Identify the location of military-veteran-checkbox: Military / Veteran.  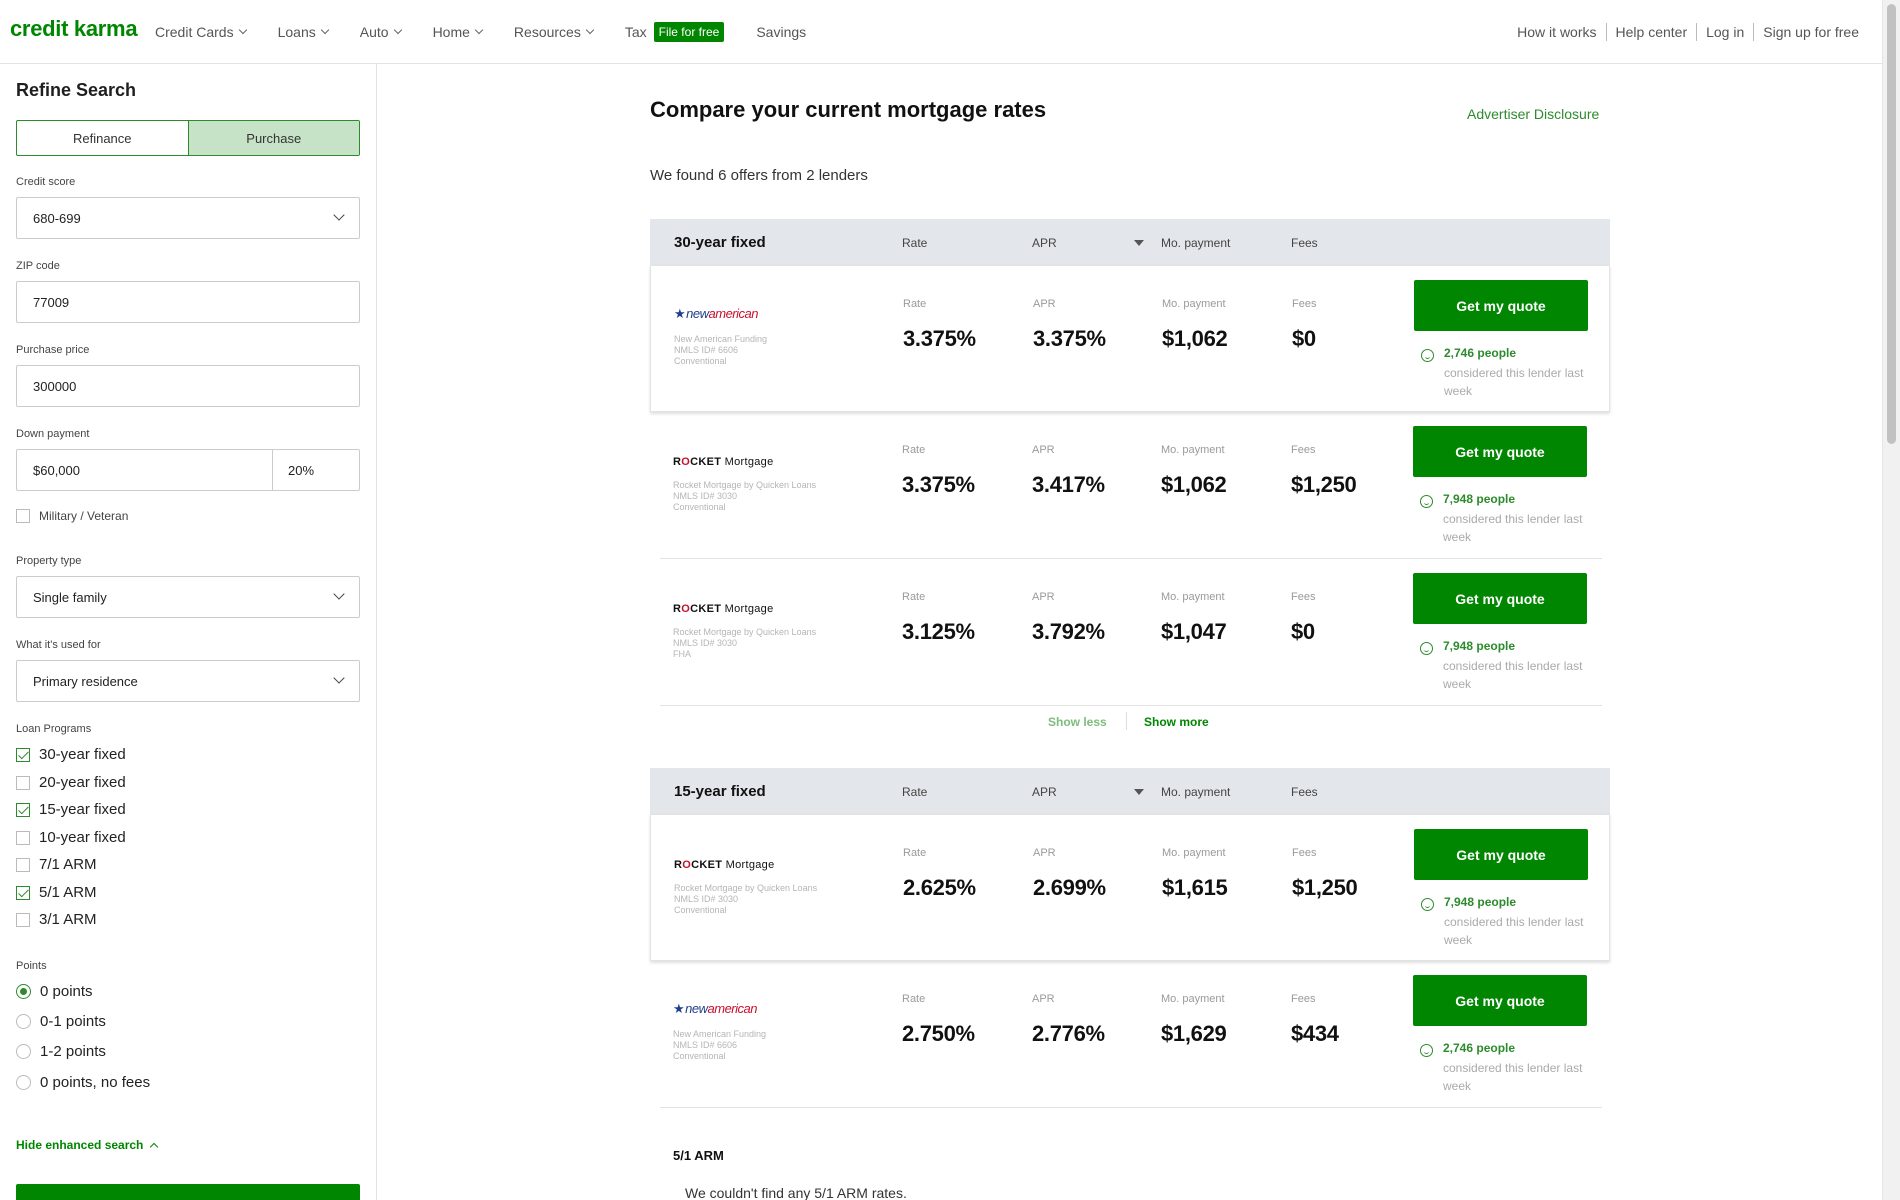
(72, 516).